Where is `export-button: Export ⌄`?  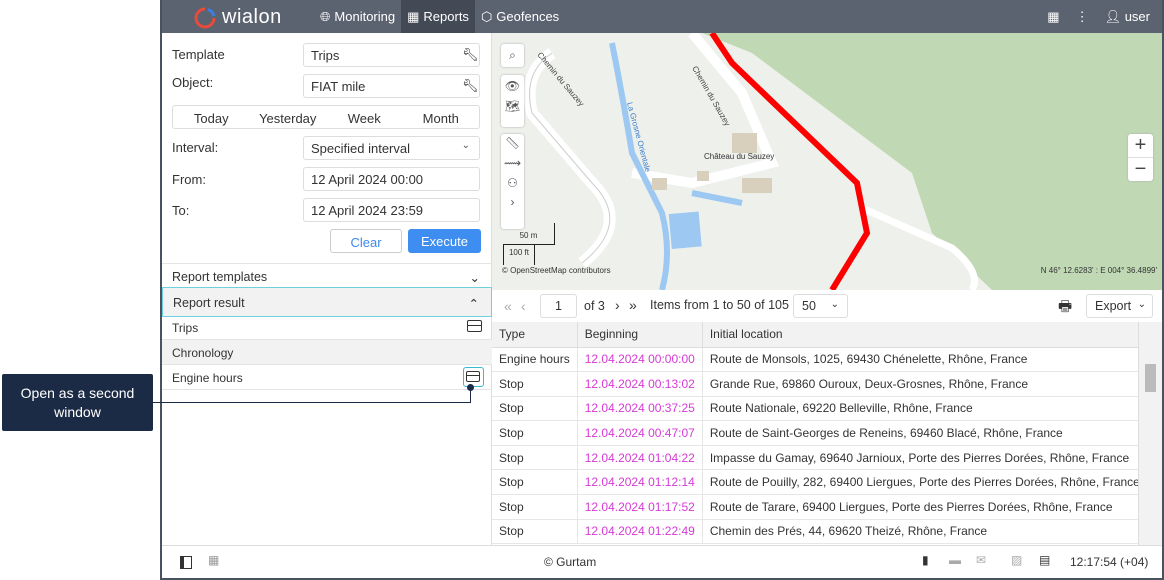 export-button: Export ⌄ is located at coordinates (1119, 306).